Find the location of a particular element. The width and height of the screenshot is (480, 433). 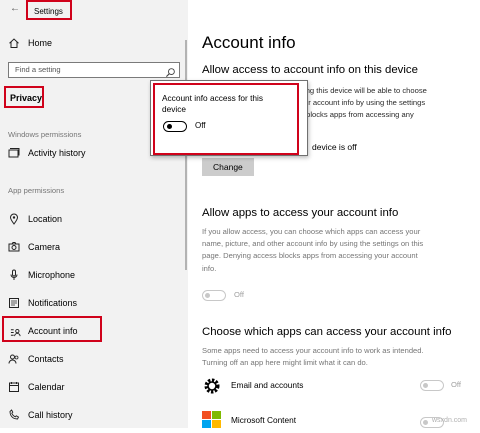

sidebar-calendar-label: Calendar is located at coordinates (46, 387).